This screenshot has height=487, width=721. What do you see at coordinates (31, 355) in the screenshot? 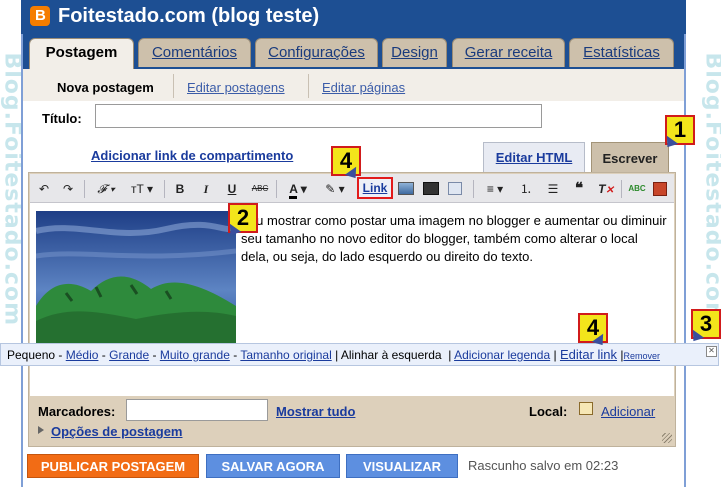
I see `size-small-current: Pequeno` at bounding box center [31, 355].